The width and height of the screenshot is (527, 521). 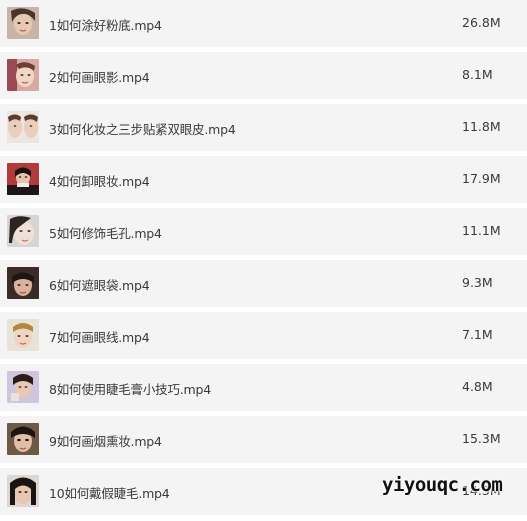 What do you see at coordinates (263, 179) in the screenshot?
I see `file-row: 4如何卸眼妆.mp4 17.9M` at bounding box center [263, 179].